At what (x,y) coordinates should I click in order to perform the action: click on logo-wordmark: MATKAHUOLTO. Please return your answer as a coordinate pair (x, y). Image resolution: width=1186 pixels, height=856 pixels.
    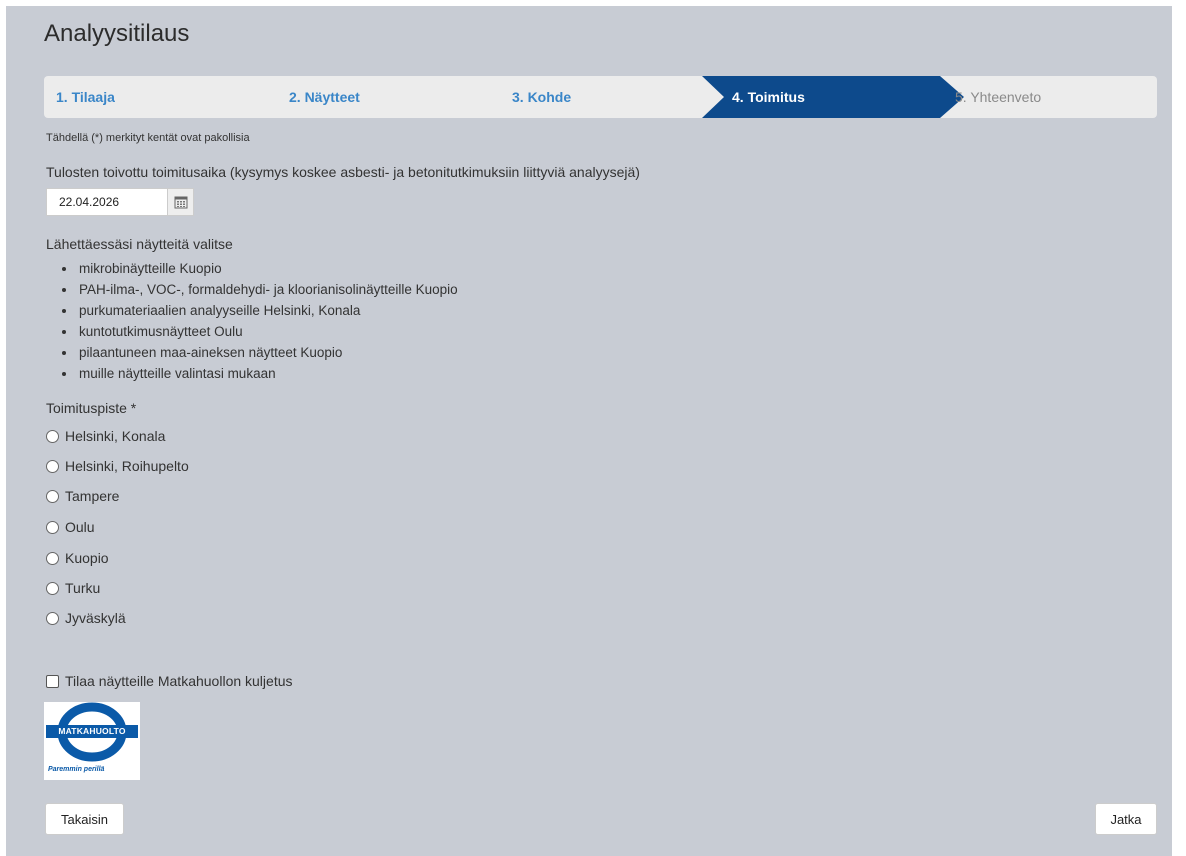
    Looking at the image, I should click on (92, 731).